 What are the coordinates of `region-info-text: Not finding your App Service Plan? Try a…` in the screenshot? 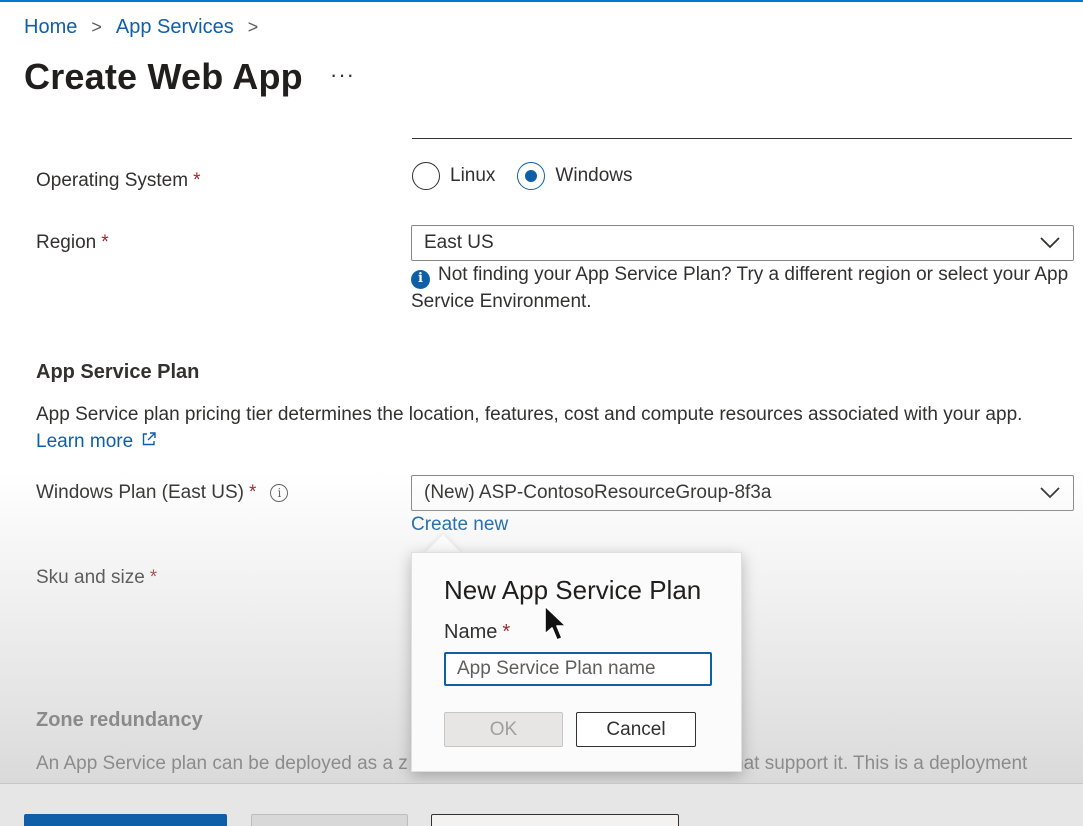 It's located at (740, 288).